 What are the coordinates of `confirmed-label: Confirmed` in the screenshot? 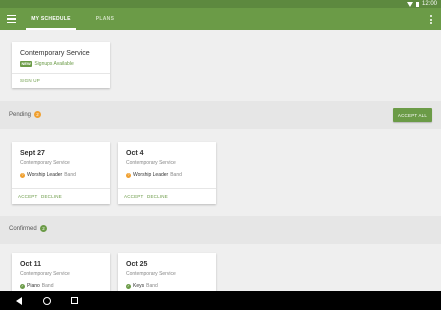 It's located at (23, 229).